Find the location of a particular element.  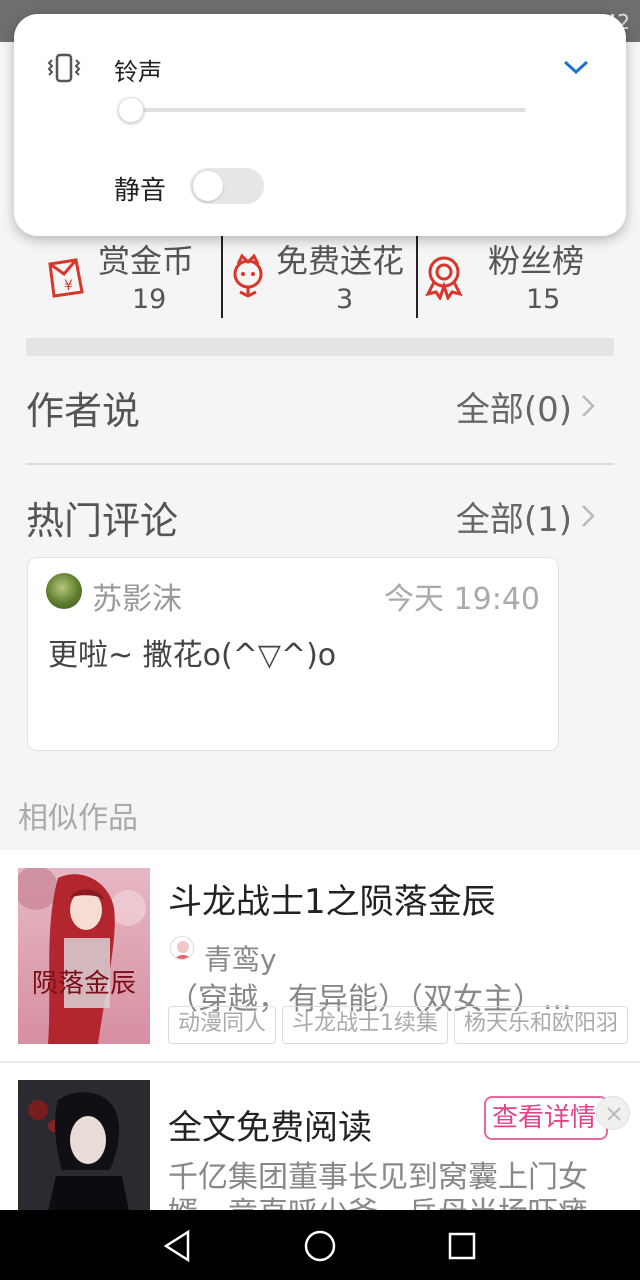

stat-label: 免费送花 is located at coordinates (340, 261).